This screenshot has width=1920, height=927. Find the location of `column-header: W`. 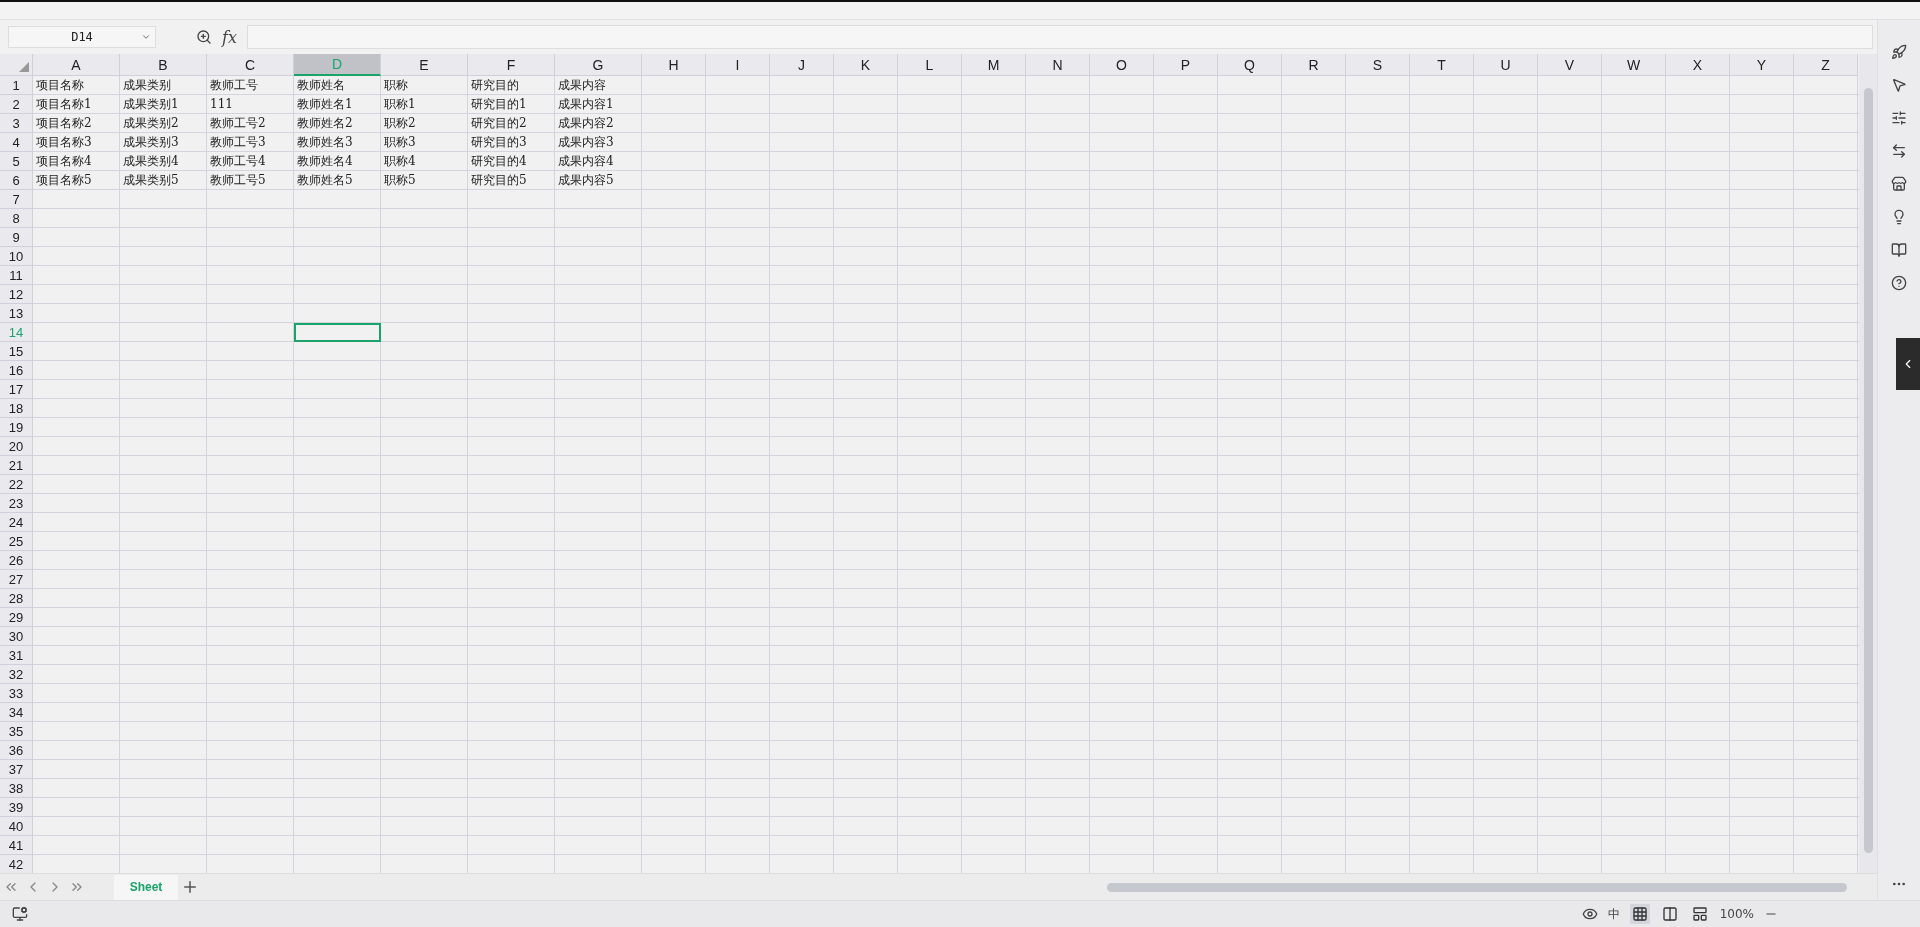

column-header: W is located at coordinates (1634, 65).